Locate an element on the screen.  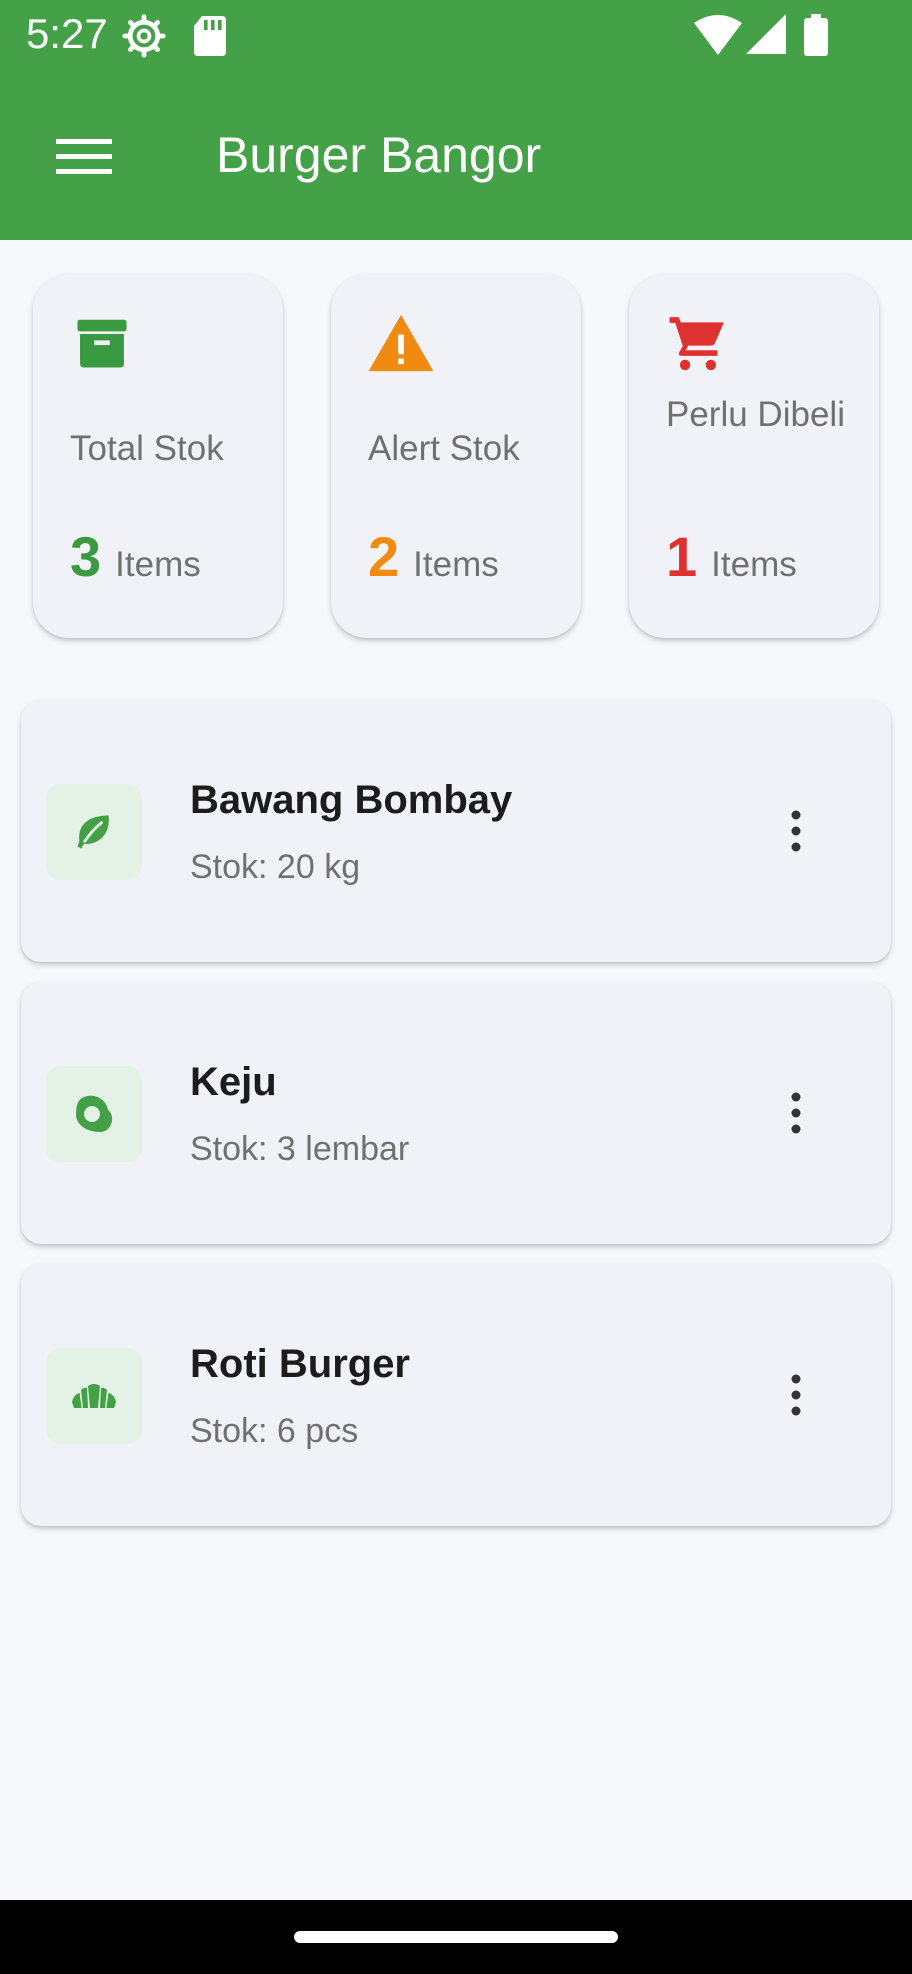
list-item: Roti Burger Stok: 6 pcs is located at coordinates (456, 1395).